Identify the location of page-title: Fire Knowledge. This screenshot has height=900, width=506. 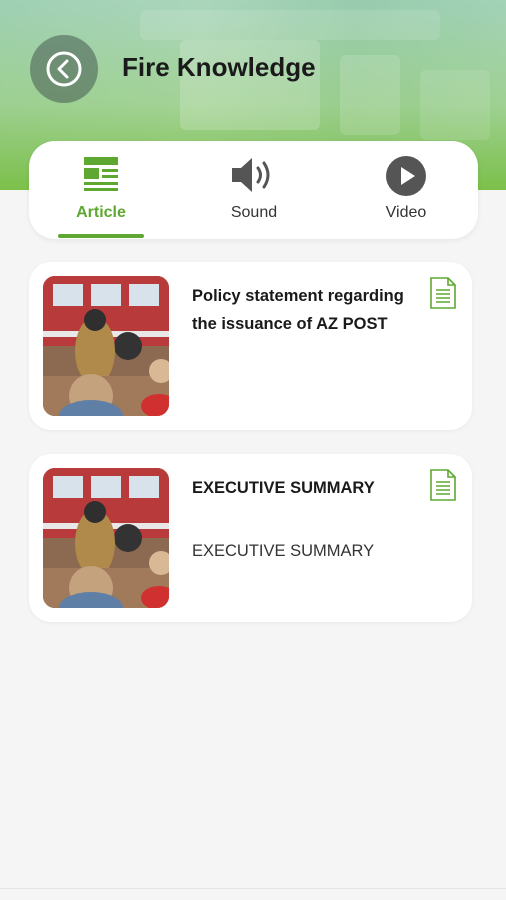
(219, 67).